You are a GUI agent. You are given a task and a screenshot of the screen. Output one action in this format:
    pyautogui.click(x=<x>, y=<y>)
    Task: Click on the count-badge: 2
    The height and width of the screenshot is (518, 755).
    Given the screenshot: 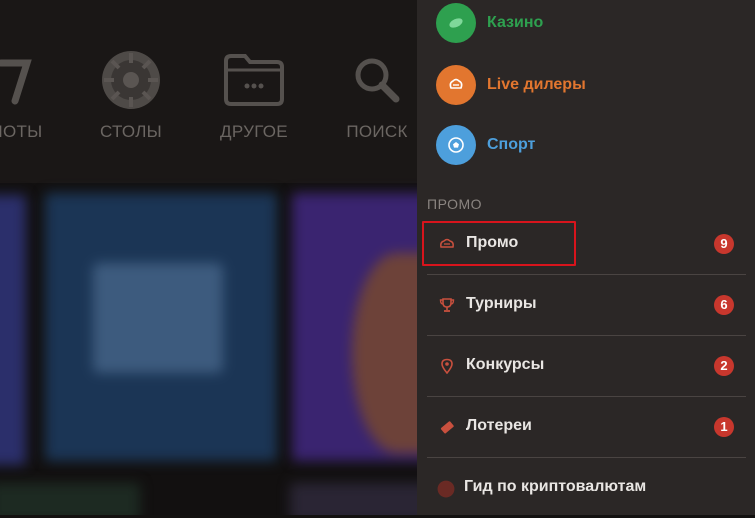 What is the action you would take?
    pyautogui.click(x=724, y=366)
    